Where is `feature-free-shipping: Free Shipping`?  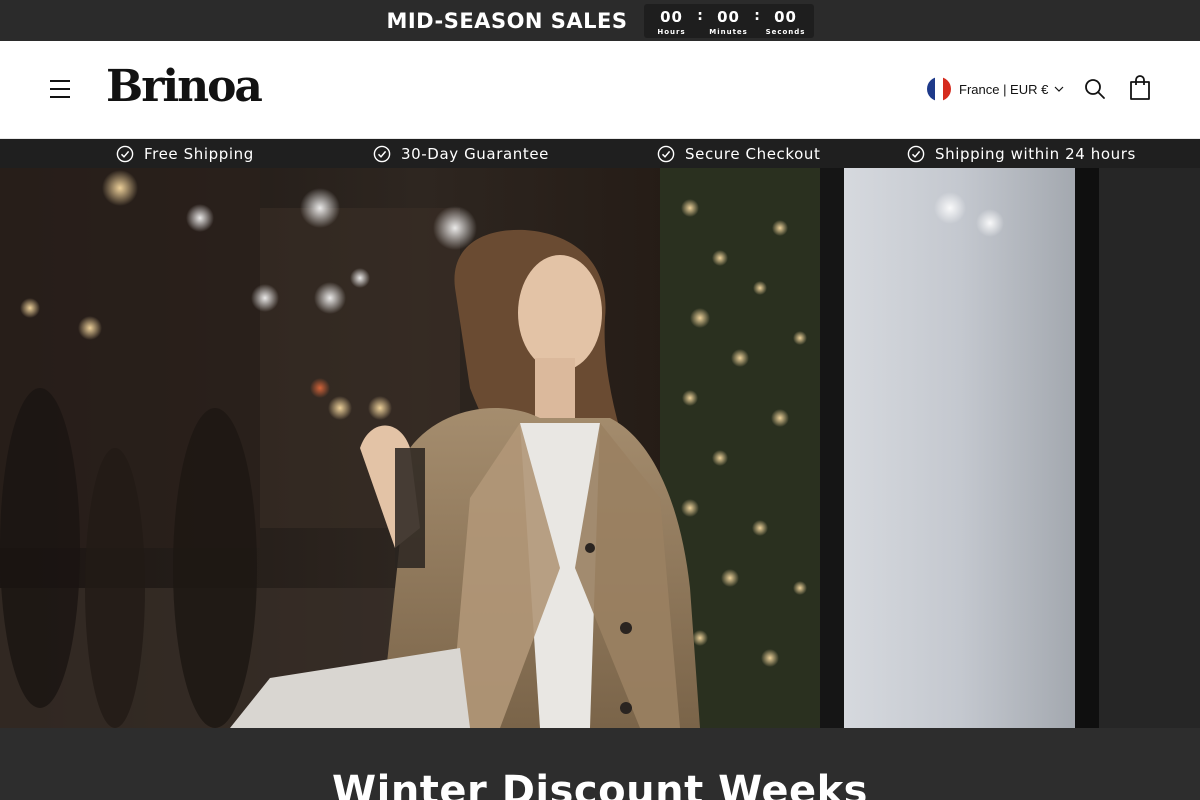 feature-free-shipping: Free Shipping is located at coordinates (185, 153).